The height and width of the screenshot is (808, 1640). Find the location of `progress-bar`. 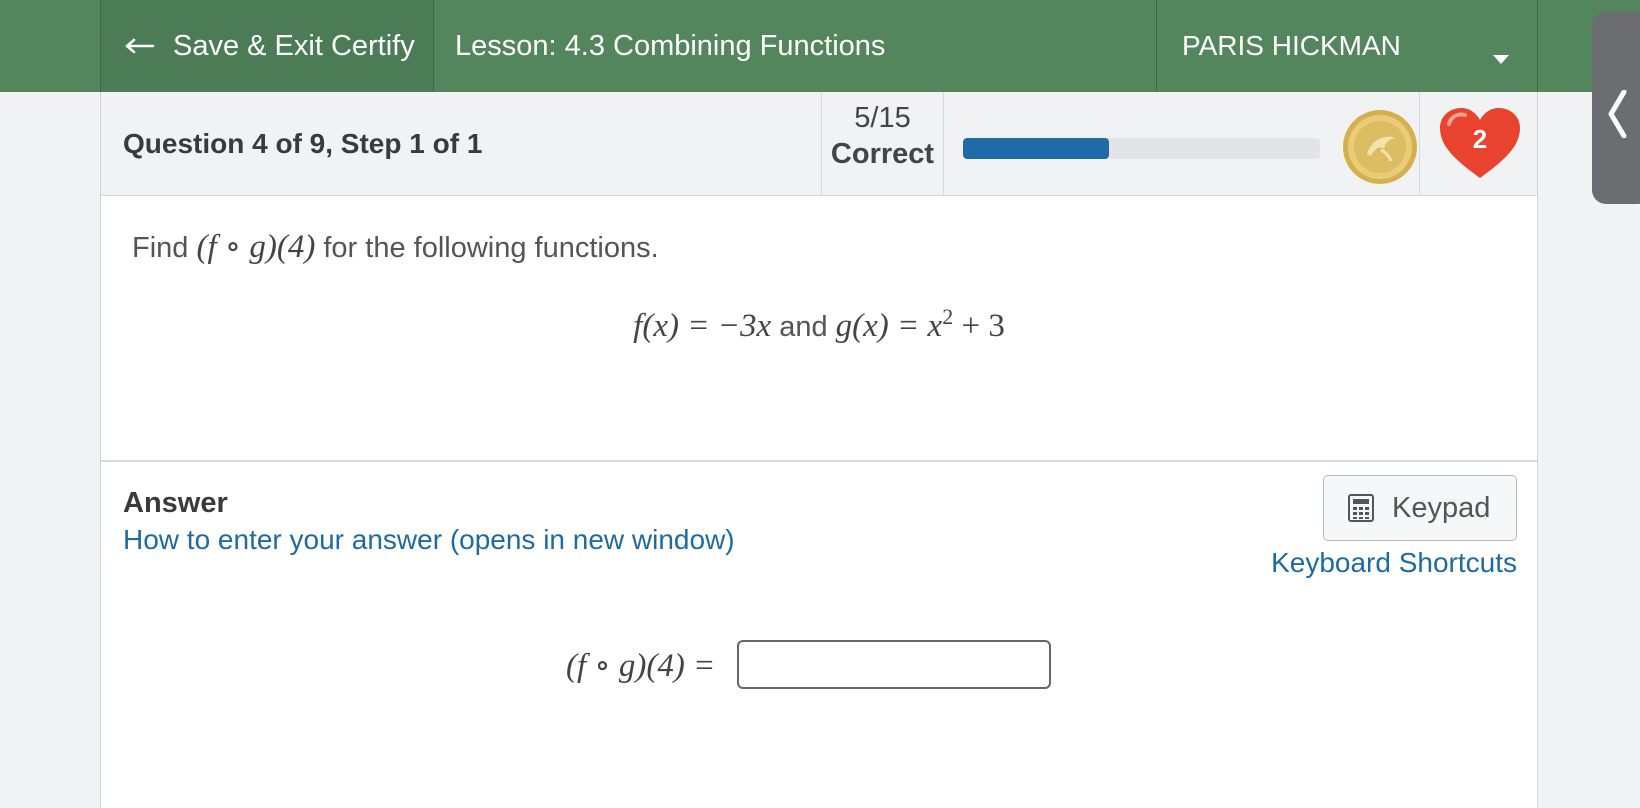

progress-bar is located at coordinates (1141, 148).